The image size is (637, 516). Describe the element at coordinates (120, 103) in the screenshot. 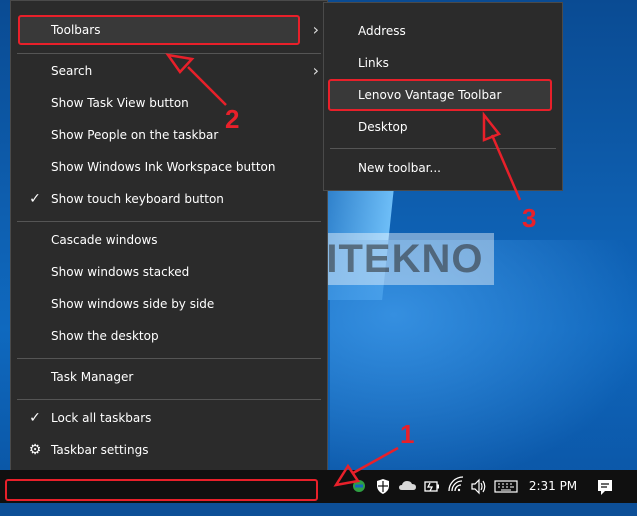

I see `menu-item-label: Show Task View button` at that location.